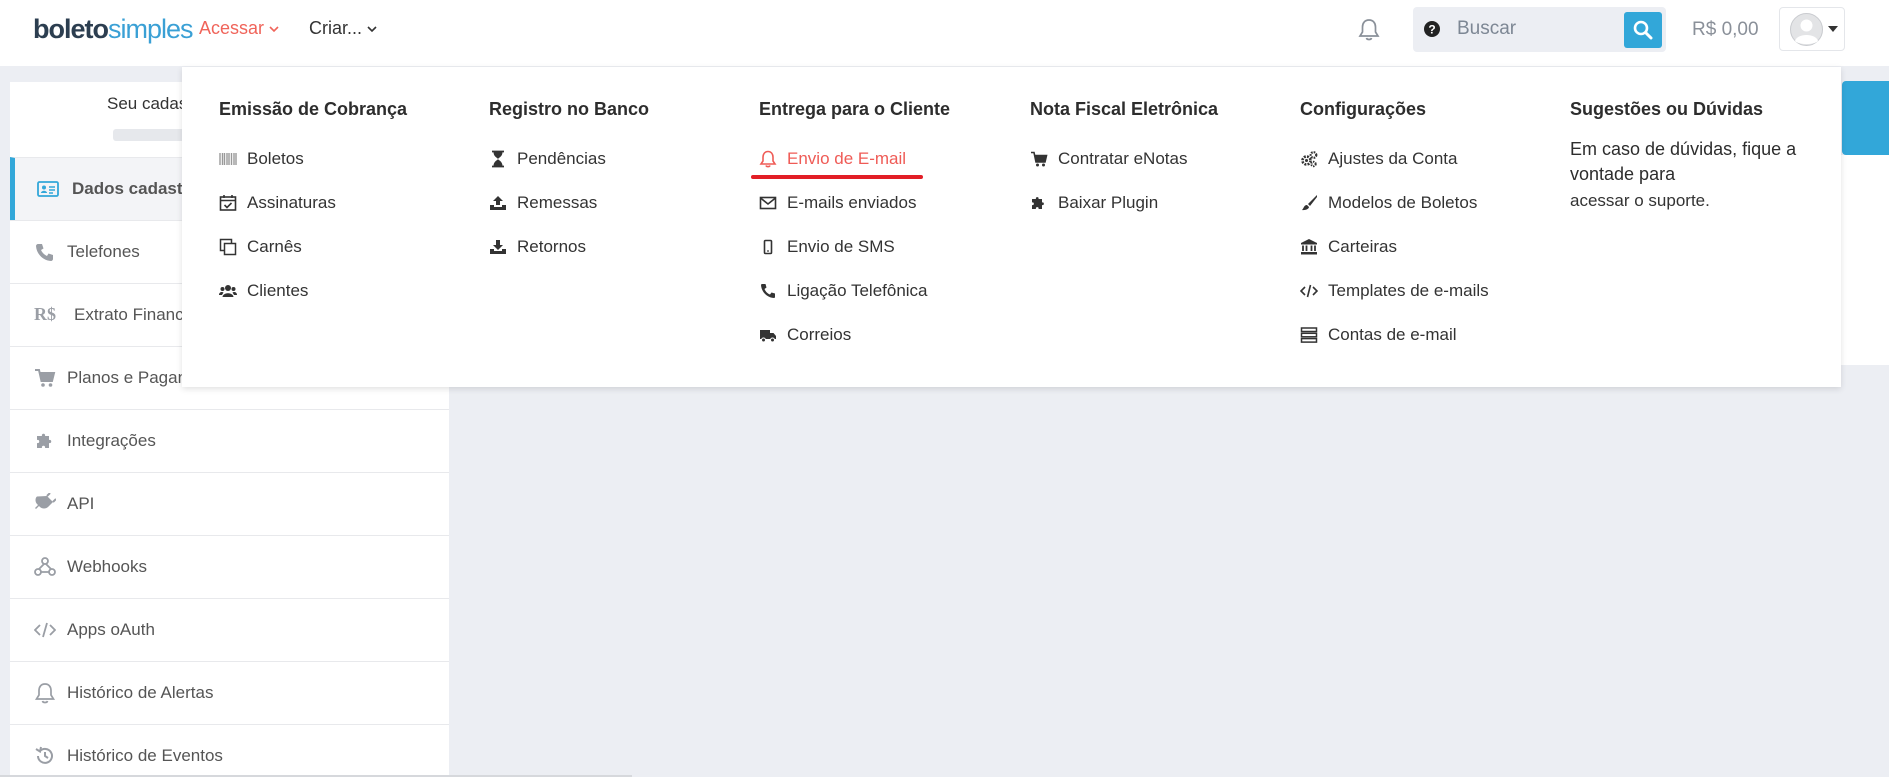  Describe the element at coordinates (140, 692) in the screenshot. I see `sidebar-item-label: Histórico de Alertas` at that location.